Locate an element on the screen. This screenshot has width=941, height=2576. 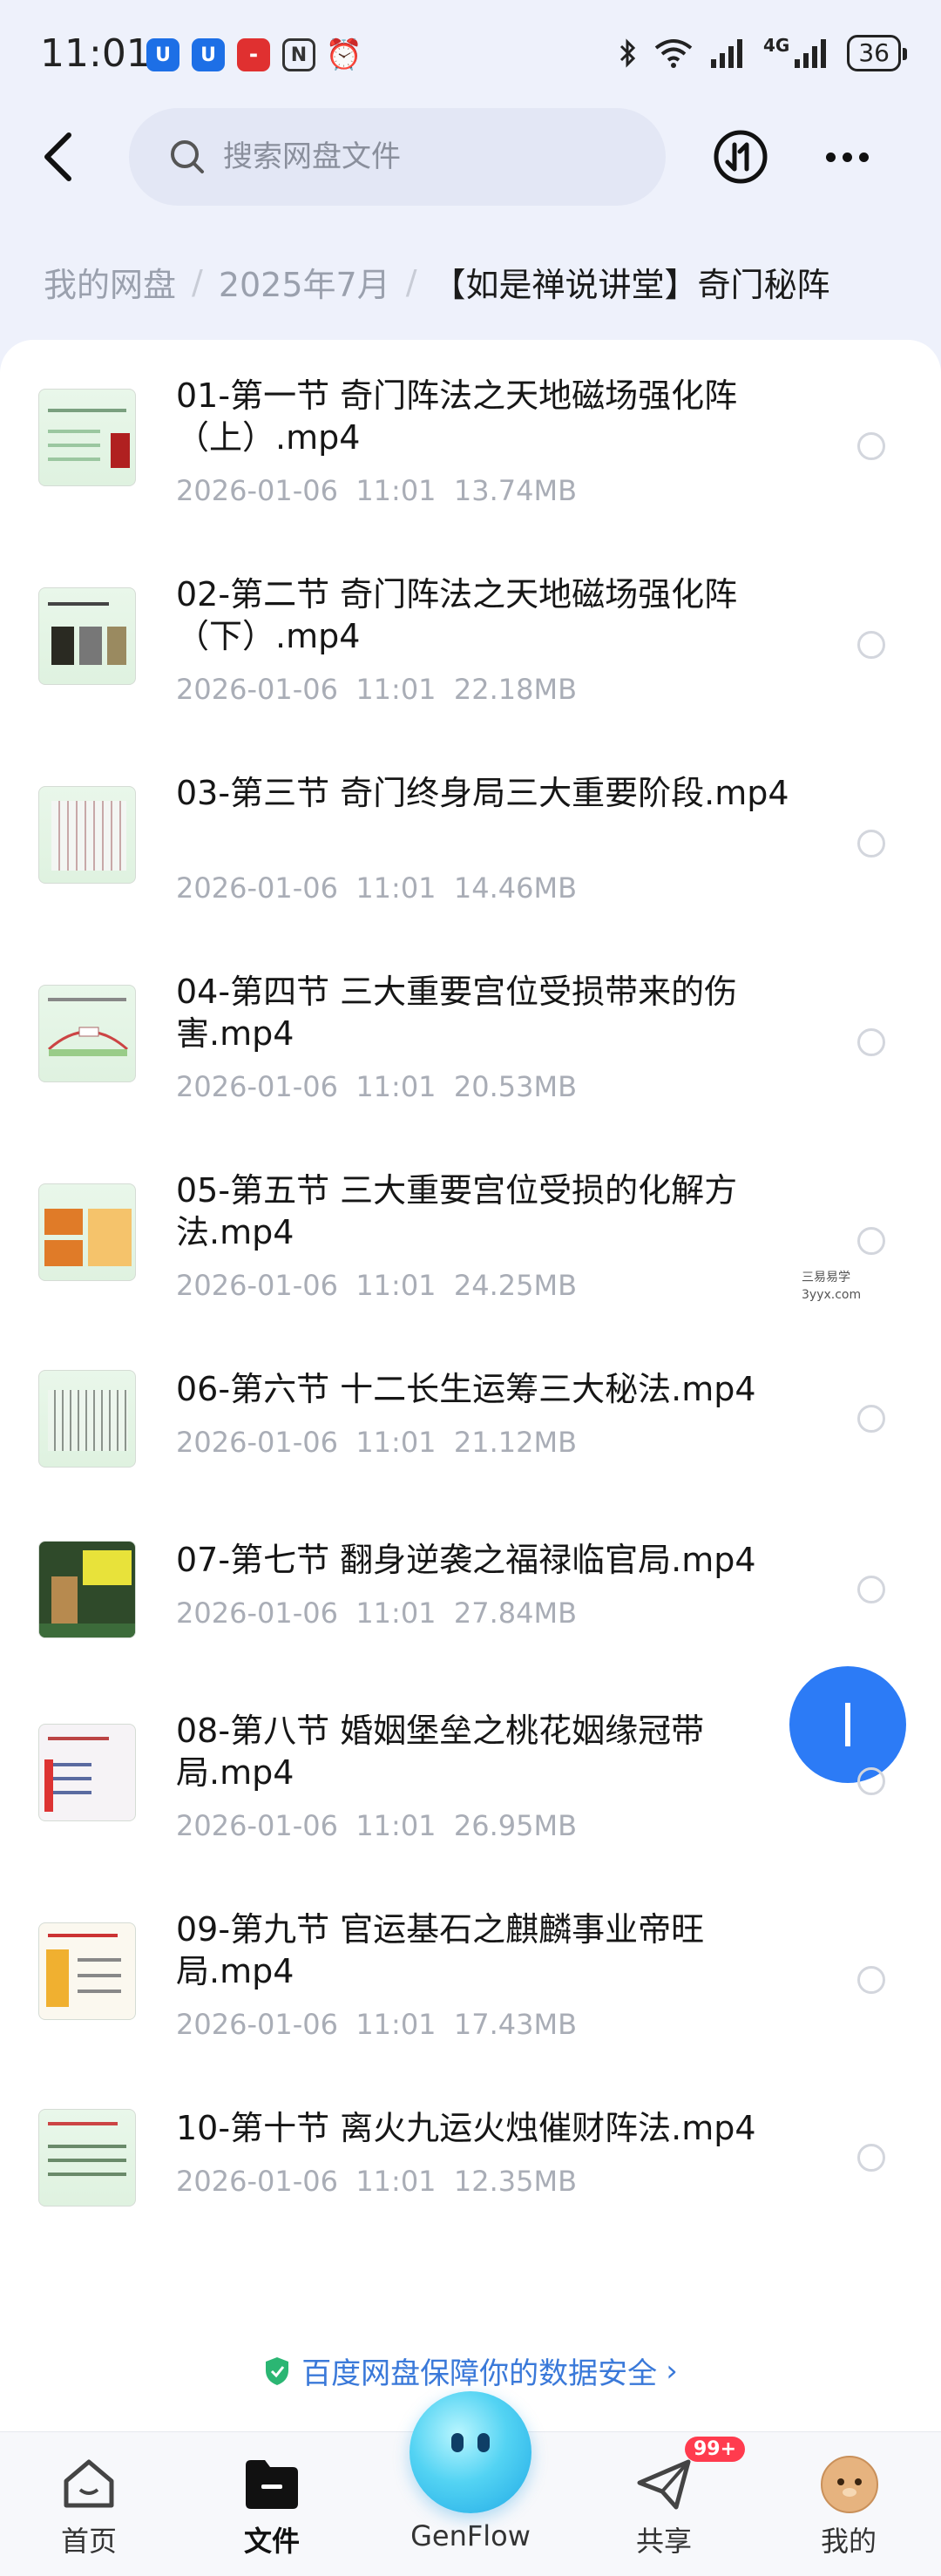
nav-label-home: 首页 is located at coordinates (88, 2542).